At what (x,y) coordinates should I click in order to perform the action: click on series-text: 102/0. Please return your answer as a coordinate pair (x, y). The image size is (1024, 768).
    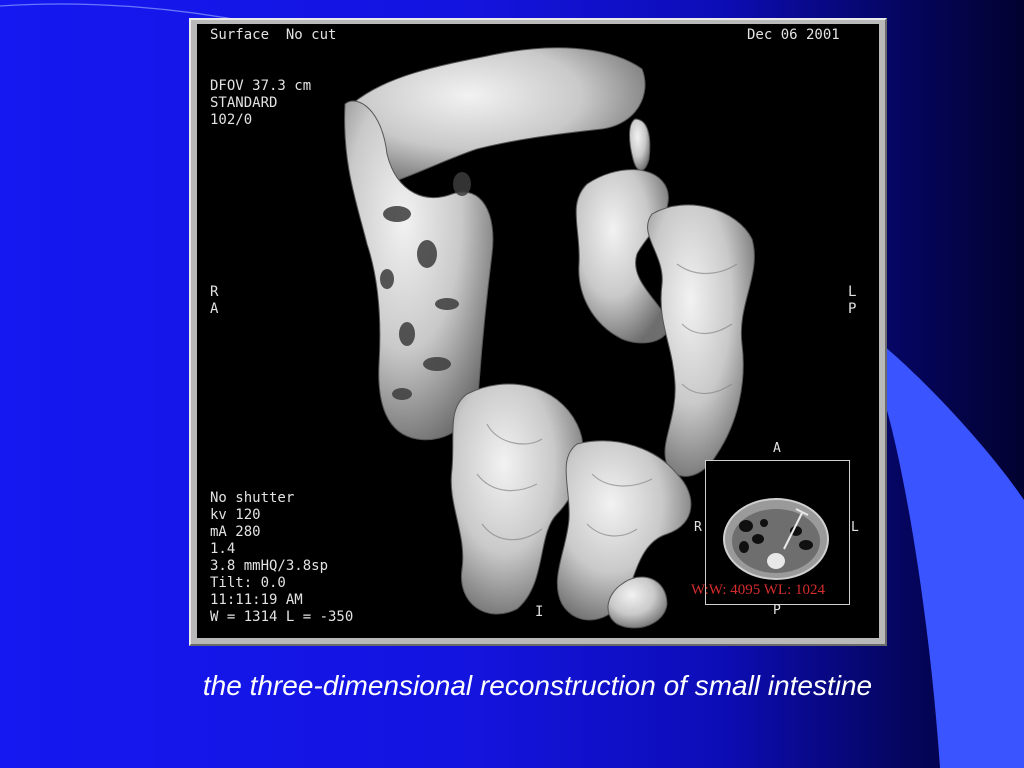
    Looking at the image, I should click on (231, 120).